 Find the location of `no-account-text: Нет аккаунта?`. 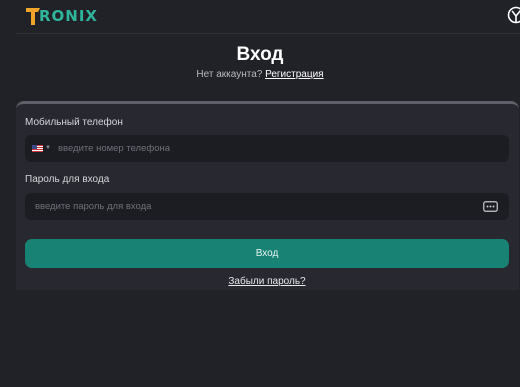

no-account-text: Нет аккаунта? is located at coordinates (229, 74).